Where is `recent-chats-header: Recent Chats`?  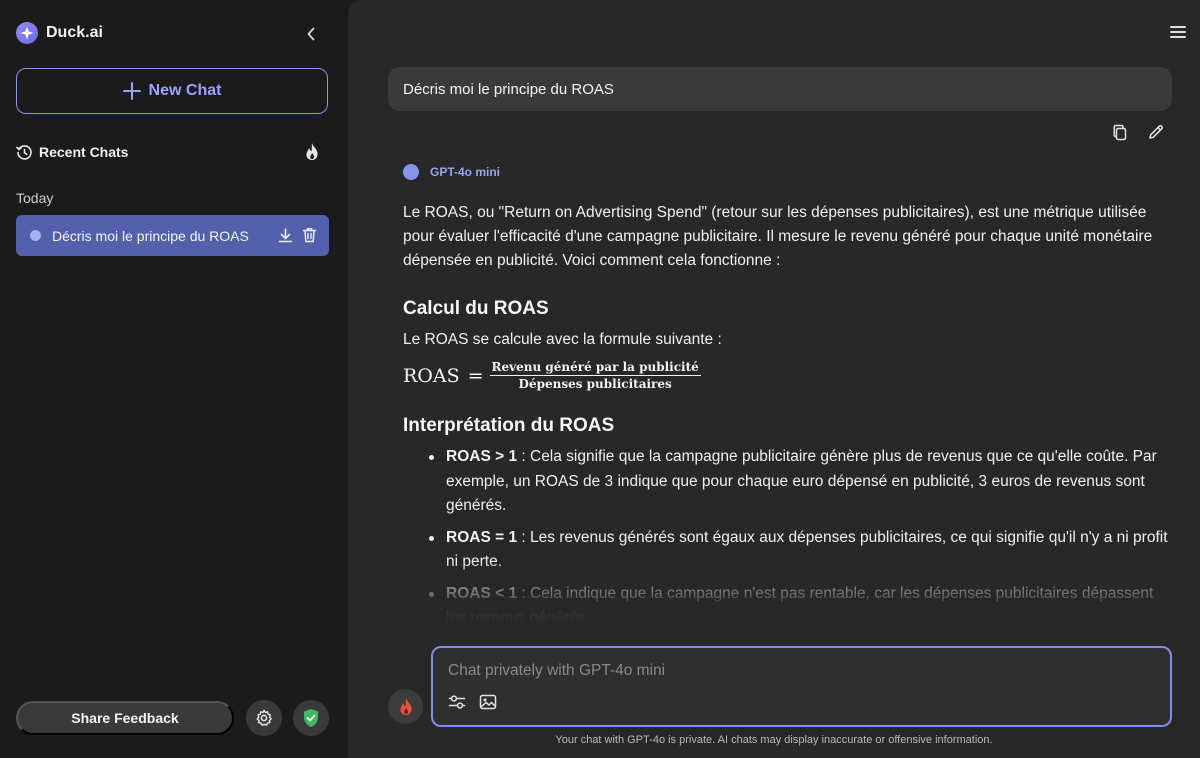
recent-chats-header: Recent Chats is located at coordinates (169, 152).